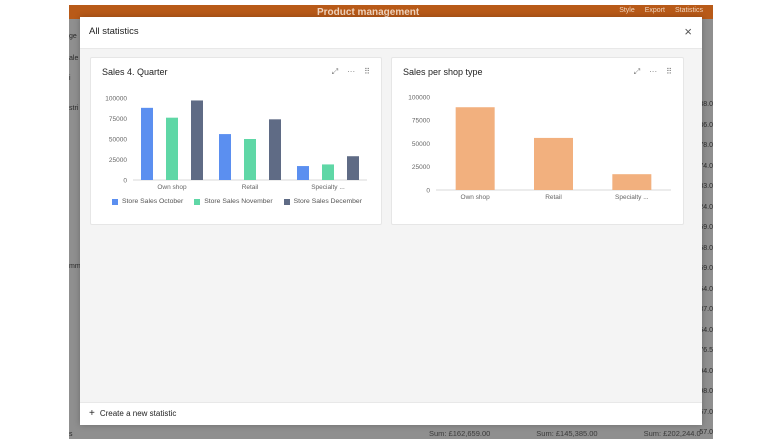 This screenshot has height=439, width=768. Describe the element at coordinates (391, 413) in the screenshot. I see `dialog-footer: + Create a new statistic` at that location.